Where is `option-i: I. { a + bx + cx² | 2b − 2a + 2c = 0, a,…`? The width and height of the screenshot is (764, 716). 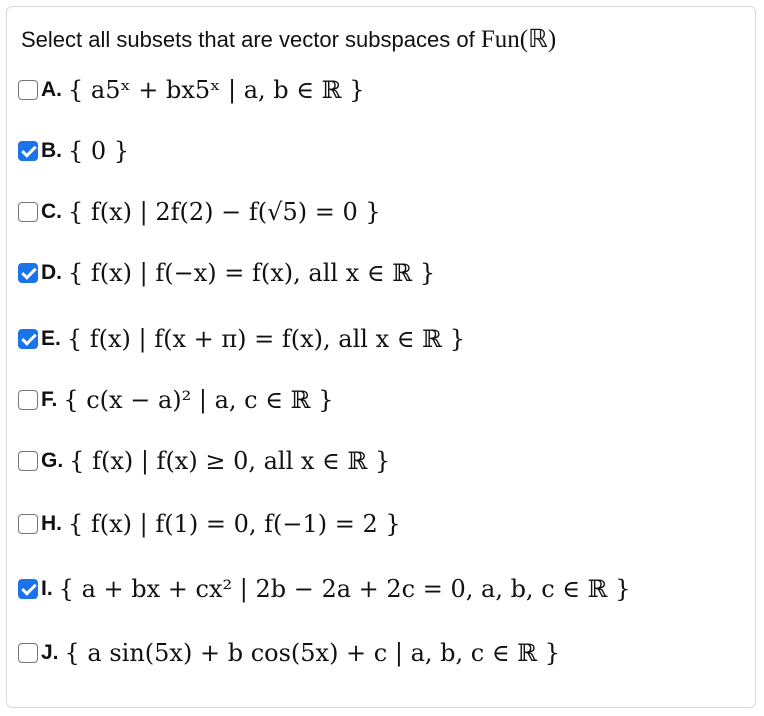
option-i: I. { a + bx + cx² | 2b − 2a + 2c = 0, a,… is located at coordinates (324, 589).